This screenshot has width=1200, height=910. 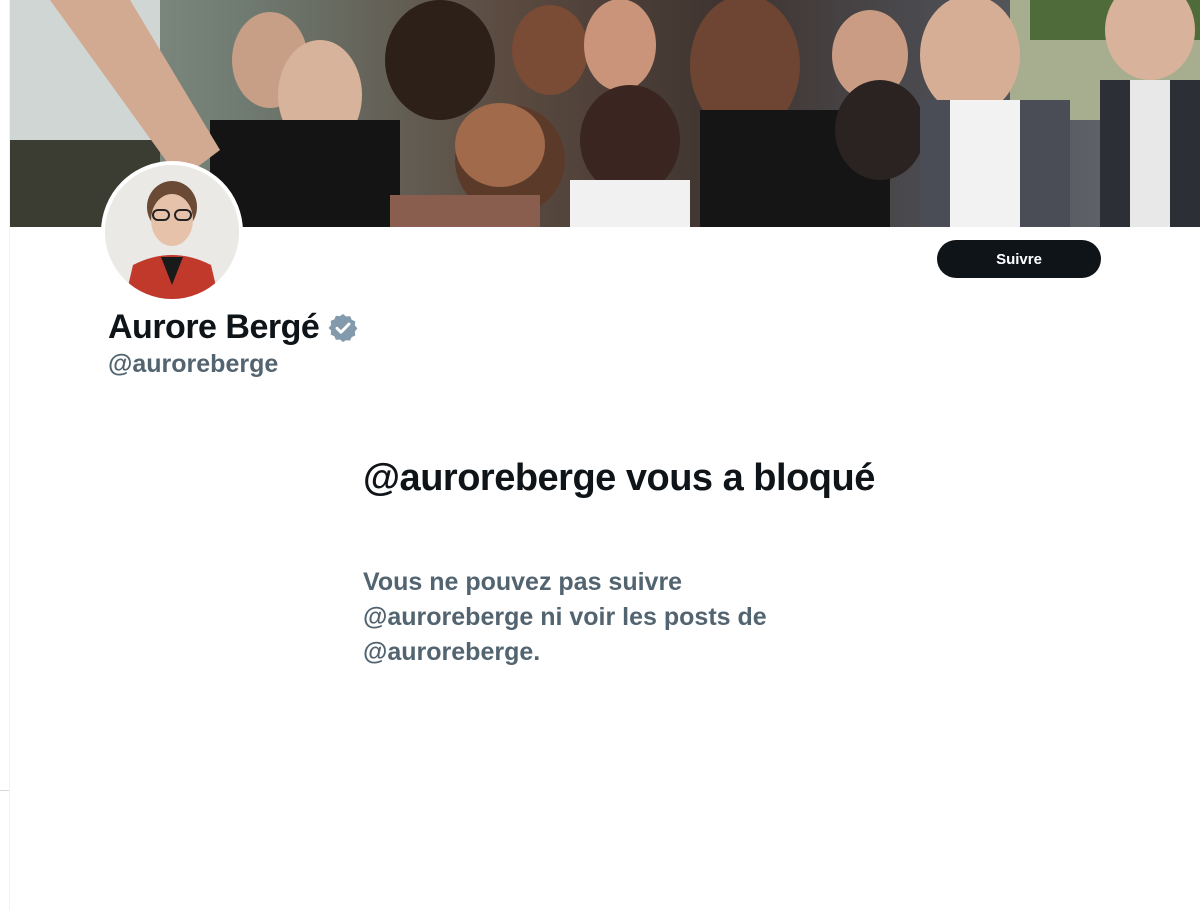 I want to click on display-name: Aurore Bergé, so click(x=214, y=327).